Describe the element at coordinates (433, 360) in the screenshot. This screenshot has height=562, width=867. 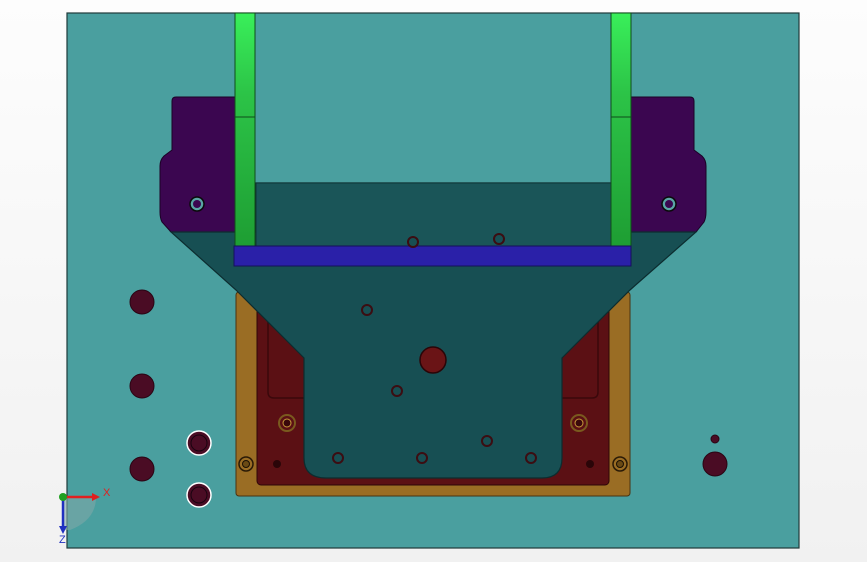
I see `center-hole` at that location.